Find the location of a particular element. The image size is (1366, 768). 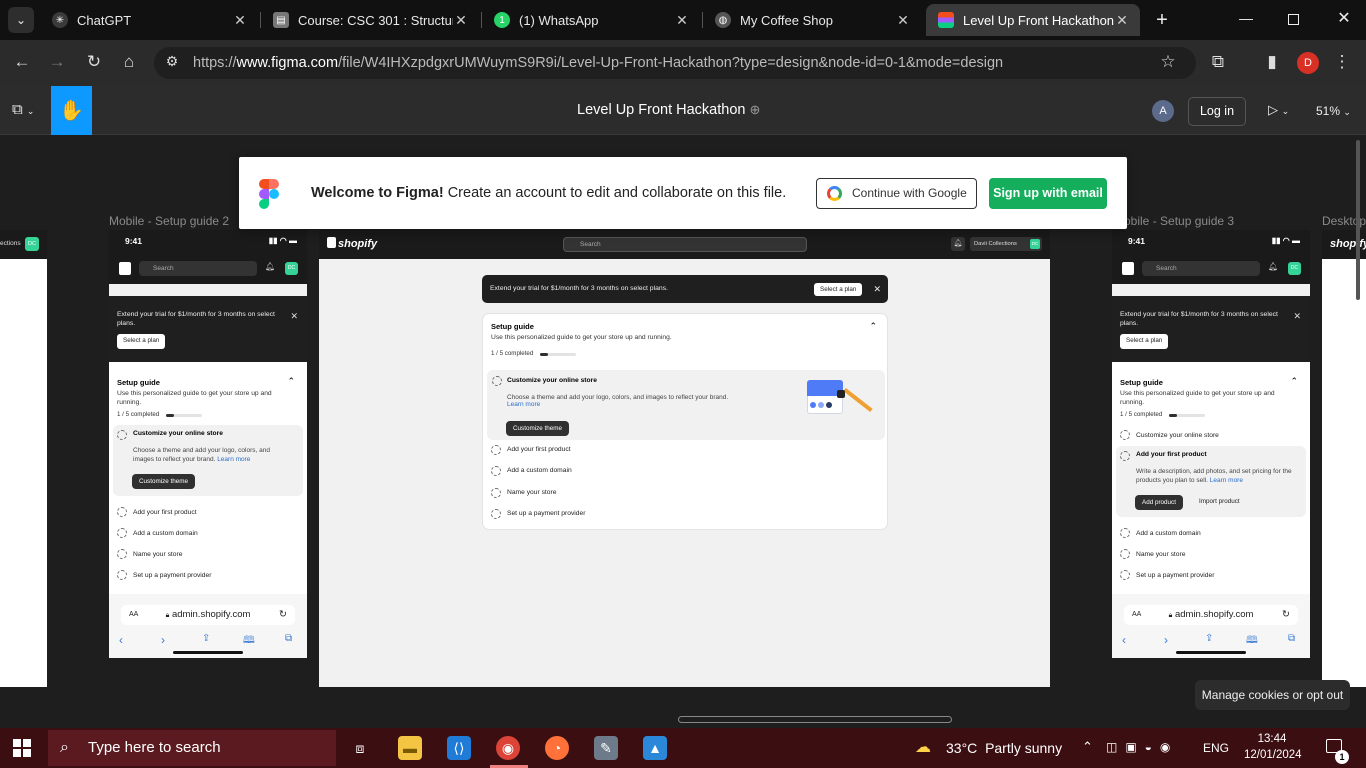

task-item: Customize your online store is located at coordinates (1211, 435).